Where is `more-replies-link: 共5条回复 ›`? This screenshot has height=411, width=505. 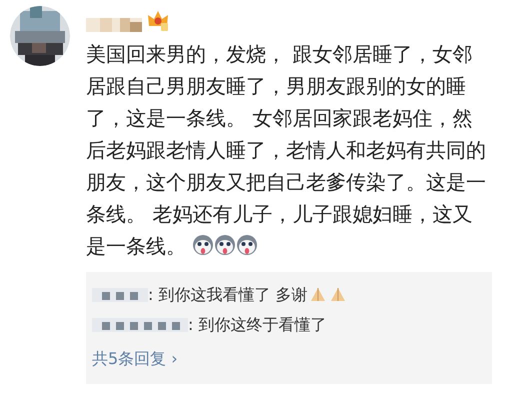 more-replies-link: 共5条回复 › is located at coordinates (135, 359).